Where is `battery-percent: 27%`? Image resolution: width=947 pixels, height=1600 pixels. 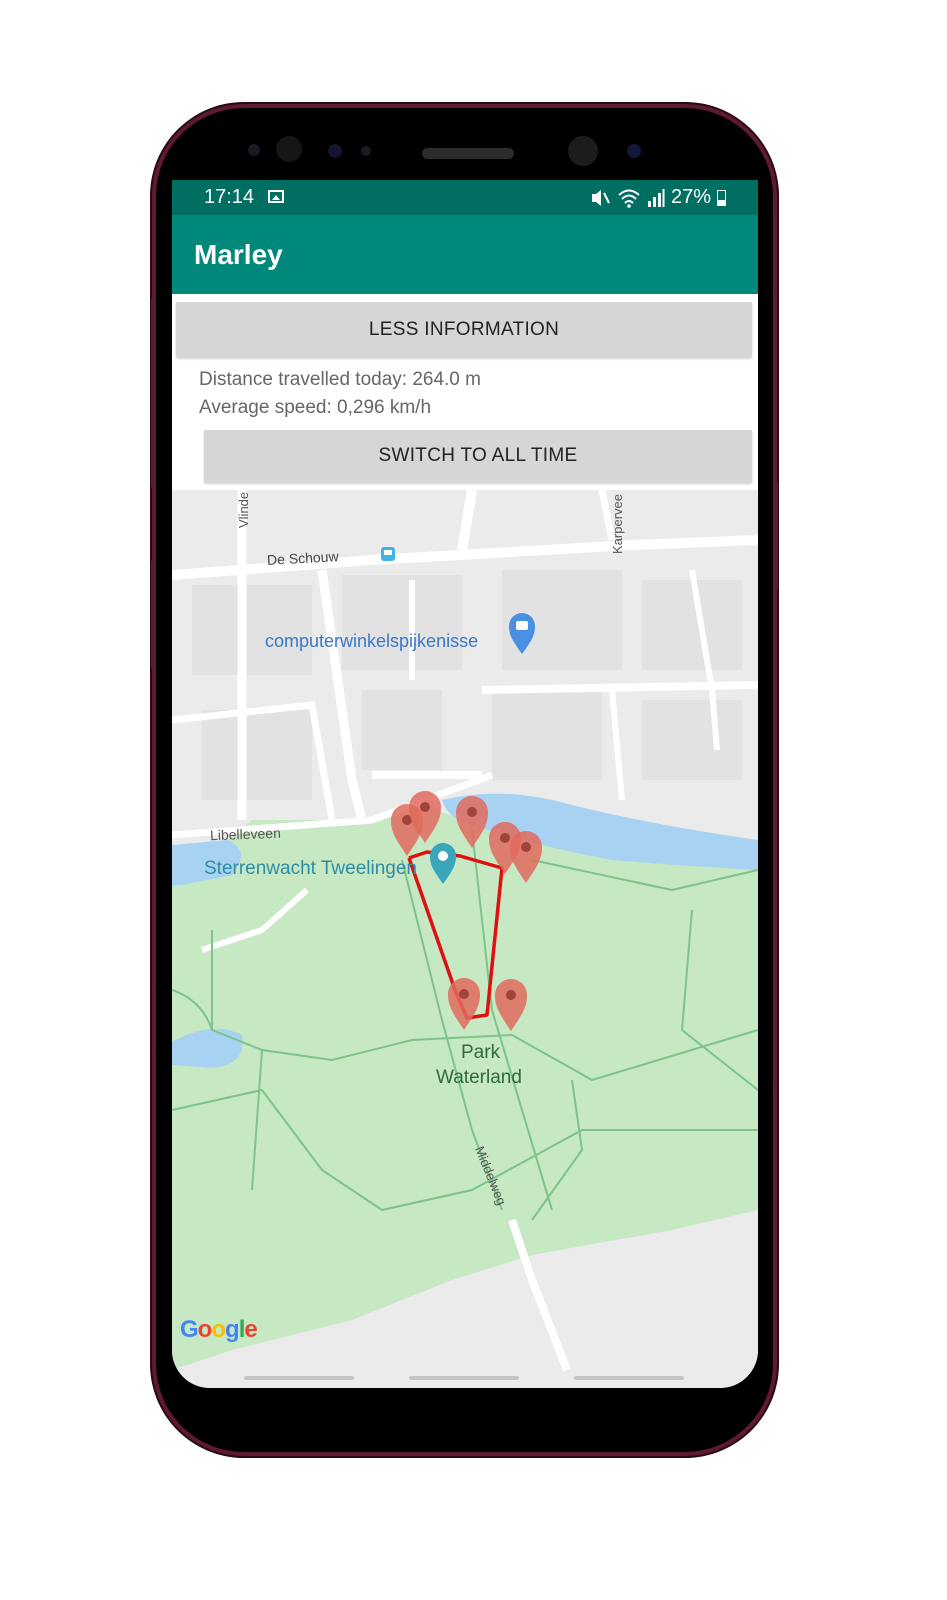 battery-percent: 27% is located at coordinates (690, 197).